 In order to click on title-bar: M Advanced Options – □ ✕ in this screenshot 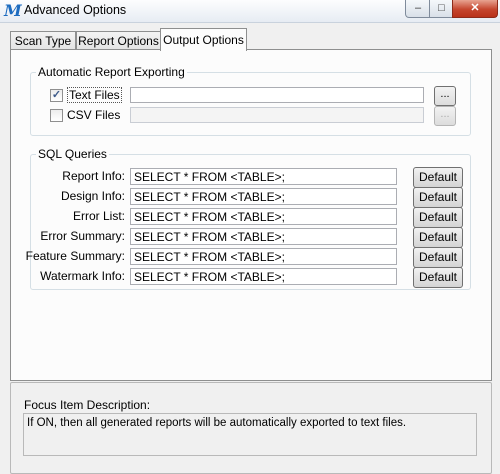, I will do `click(250, 11)`.